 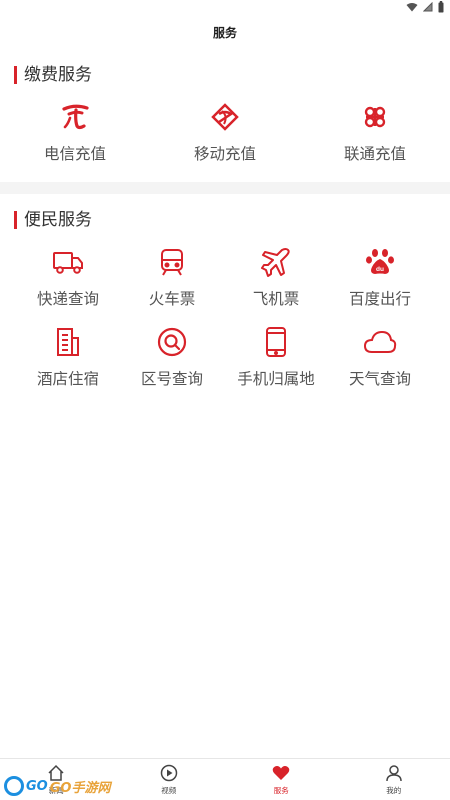 What do you see at coordinates (14, 786) in the screenshot?
I see `watermark-circle-icon` at bounding box center [14, 786].